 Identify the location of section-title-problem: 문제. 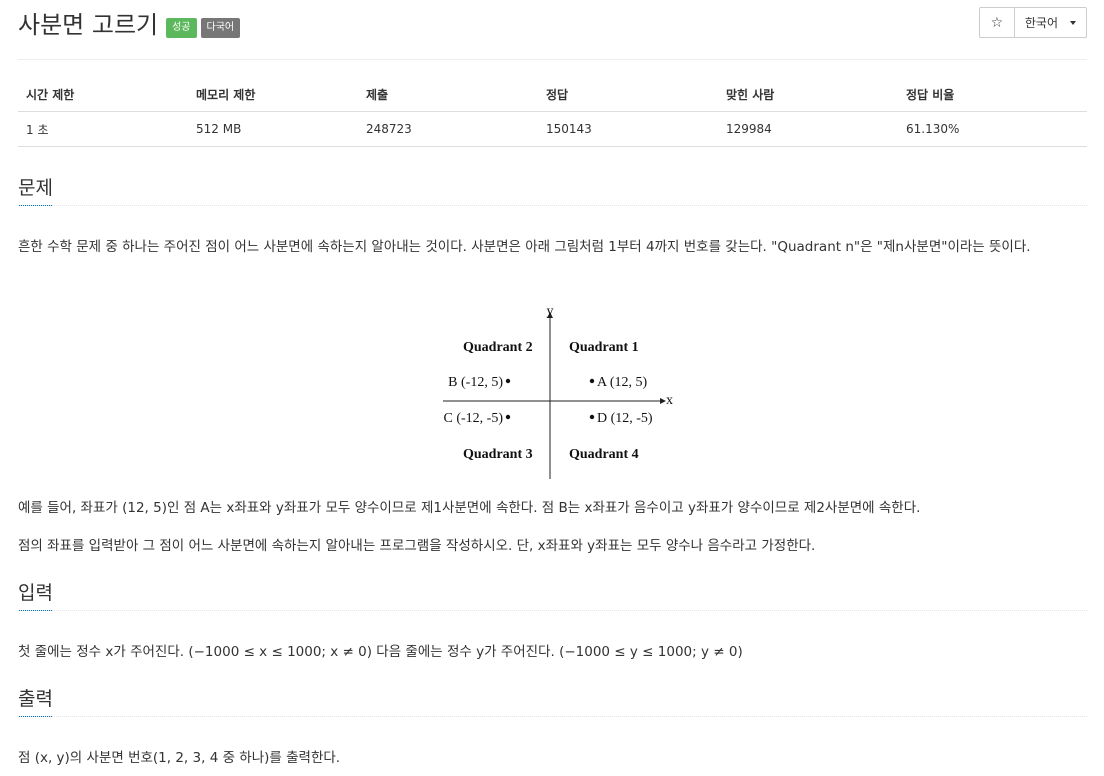
(35, 190).